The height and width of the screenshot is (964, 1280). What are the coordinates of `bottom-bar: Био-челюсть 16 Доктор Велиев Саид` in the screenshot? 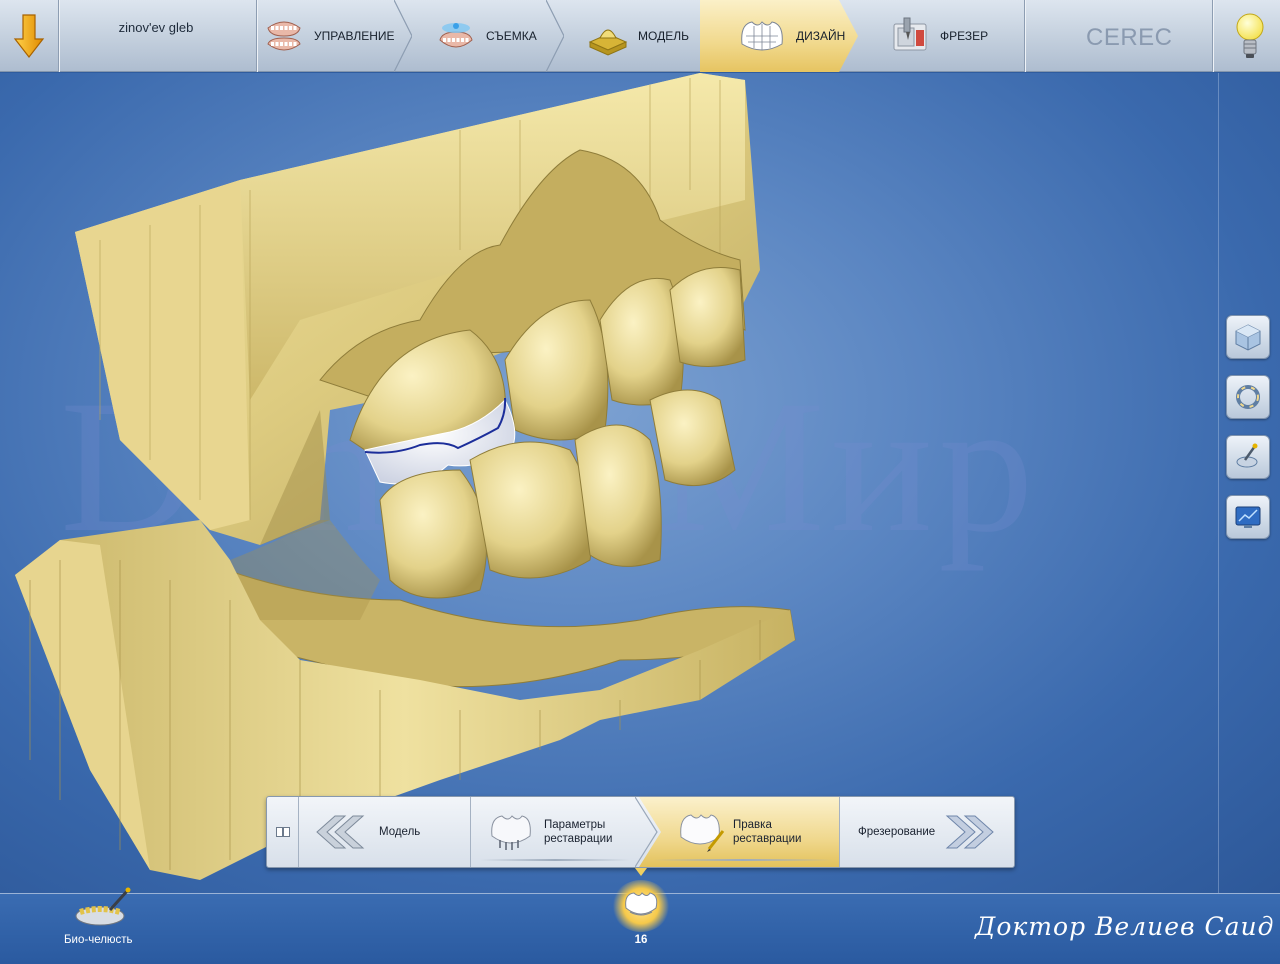 It's located at (640, 916).